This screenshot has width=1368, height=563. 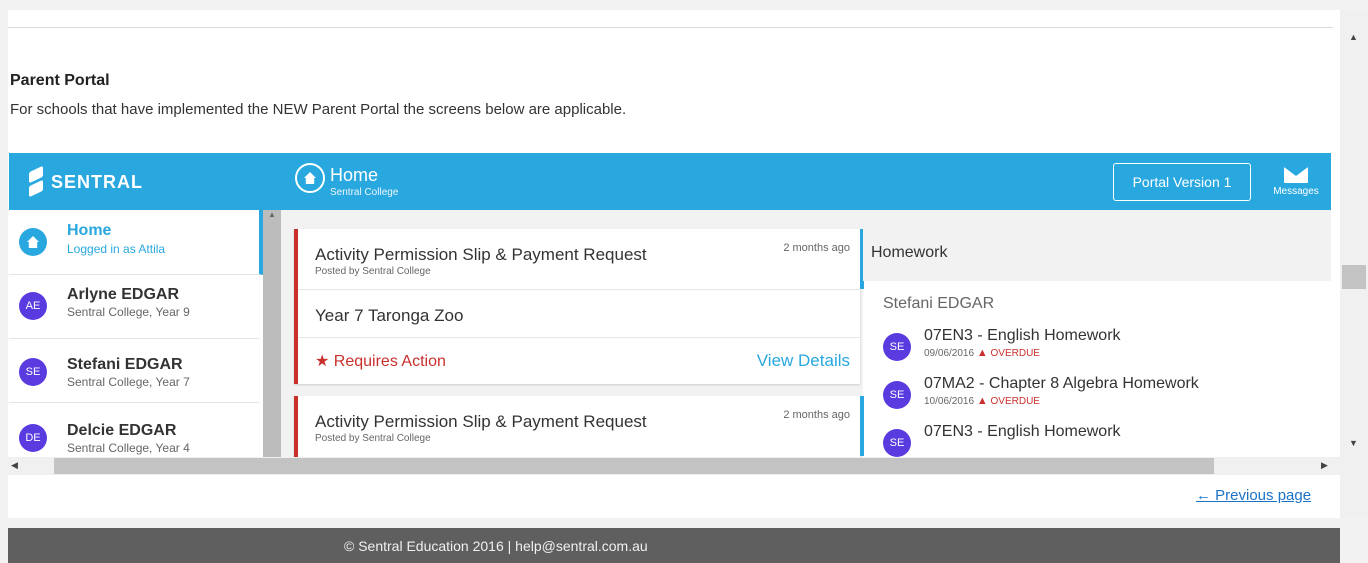 I want to click on homework-item: SE 07EN3 - English Homework, so click(x=1103, y=440).